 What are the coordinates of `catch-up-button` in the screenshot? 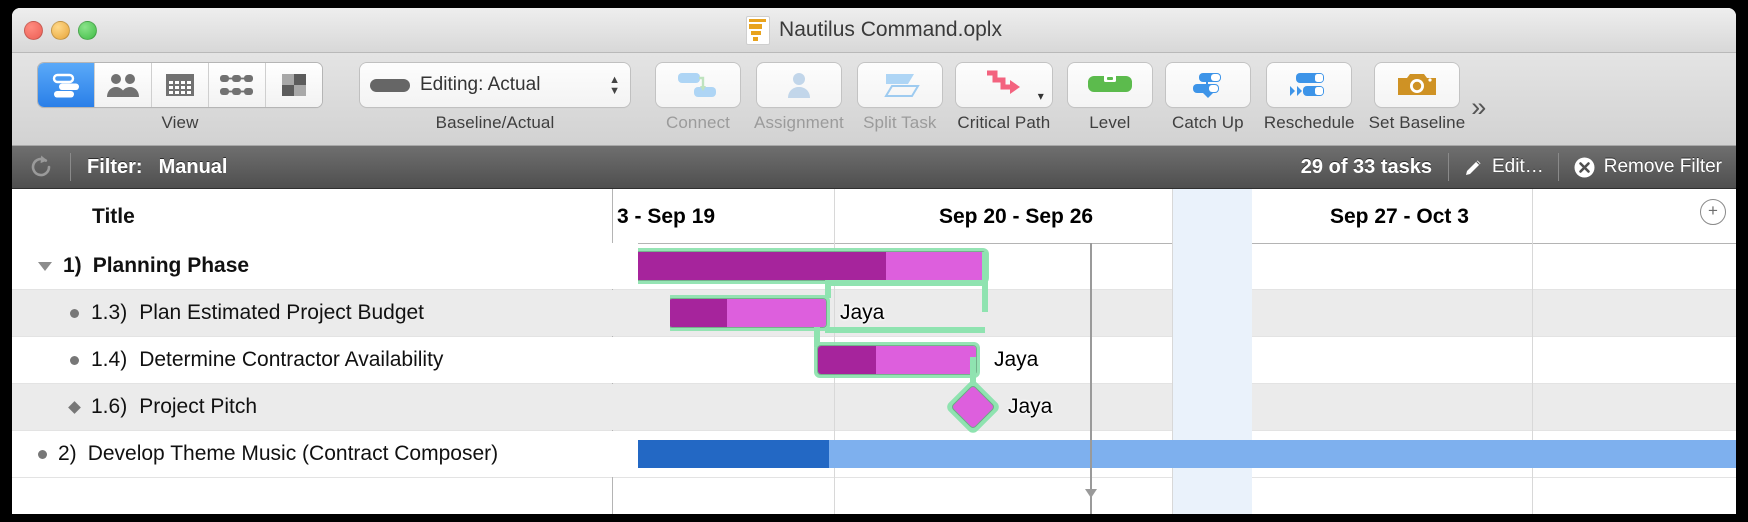 It's located at (1207, 85).